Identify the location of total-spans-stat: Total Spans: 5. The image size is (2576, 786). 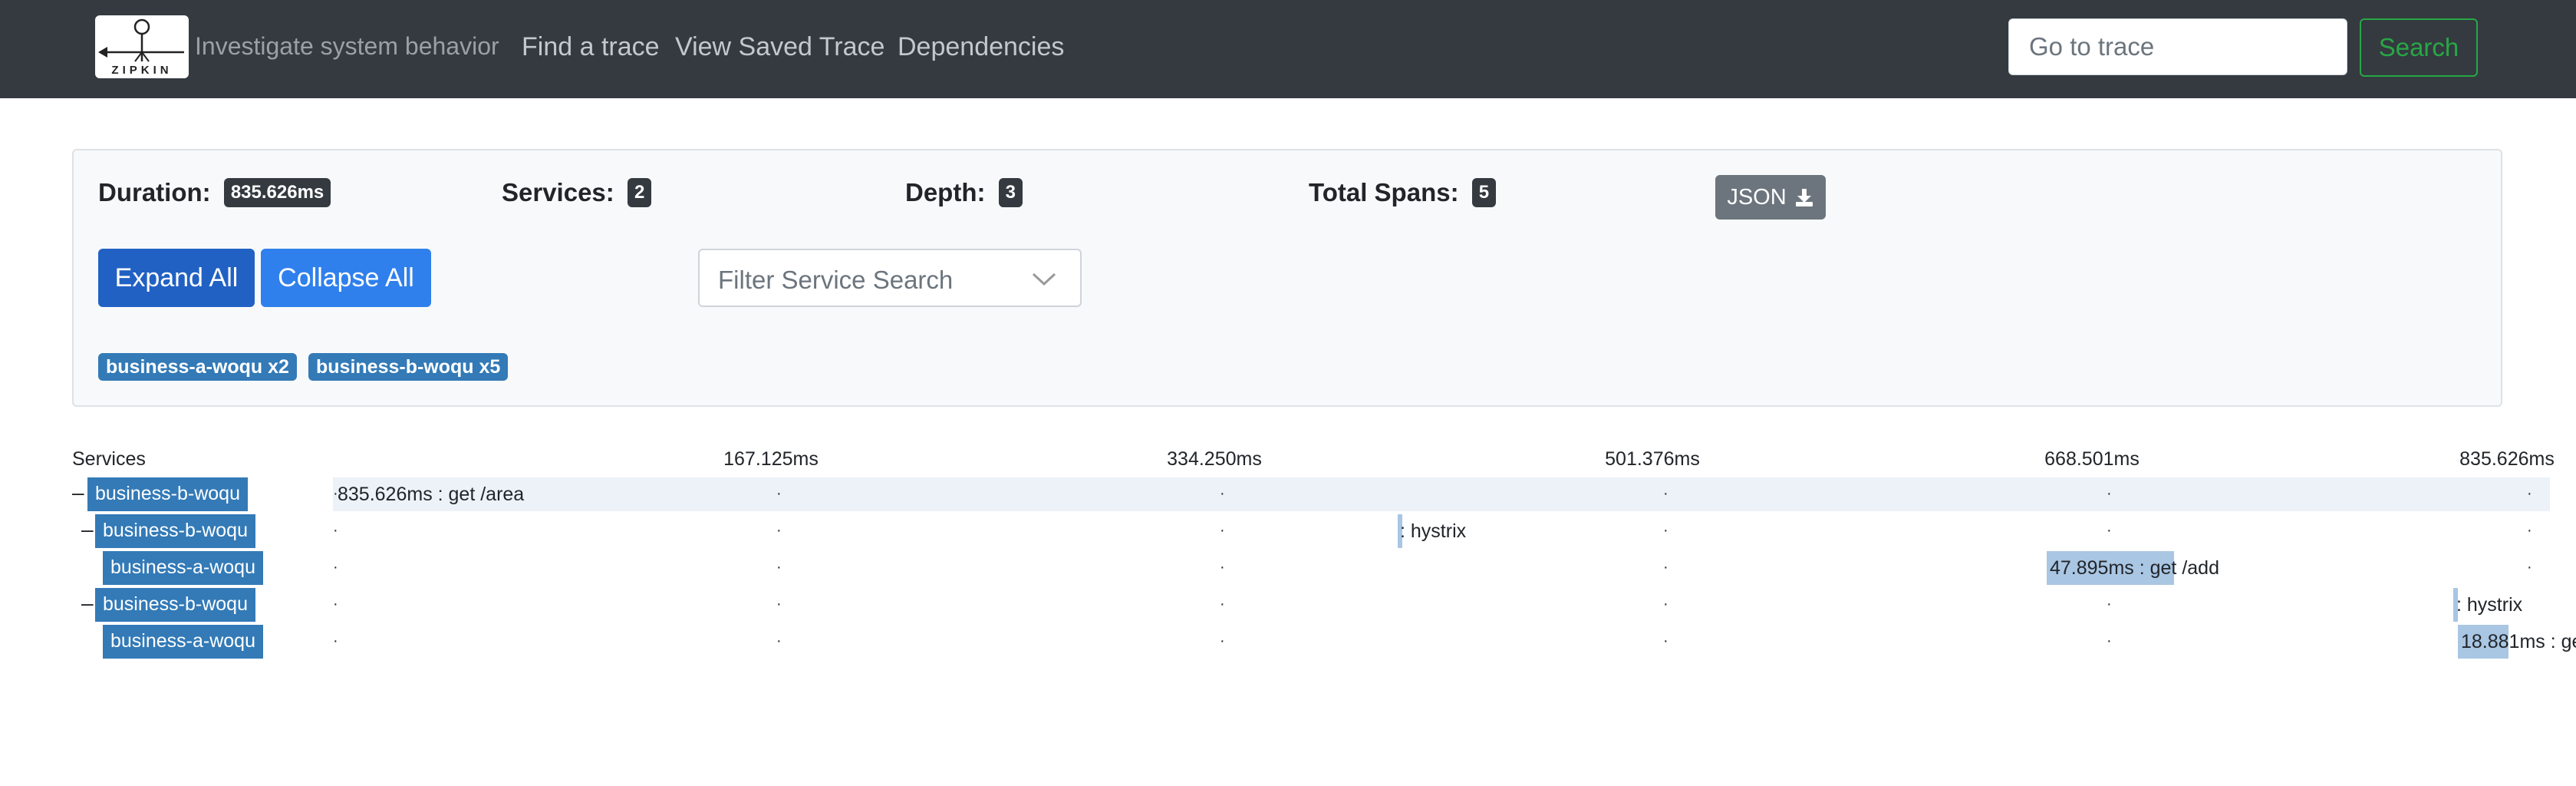
(1403, 192).